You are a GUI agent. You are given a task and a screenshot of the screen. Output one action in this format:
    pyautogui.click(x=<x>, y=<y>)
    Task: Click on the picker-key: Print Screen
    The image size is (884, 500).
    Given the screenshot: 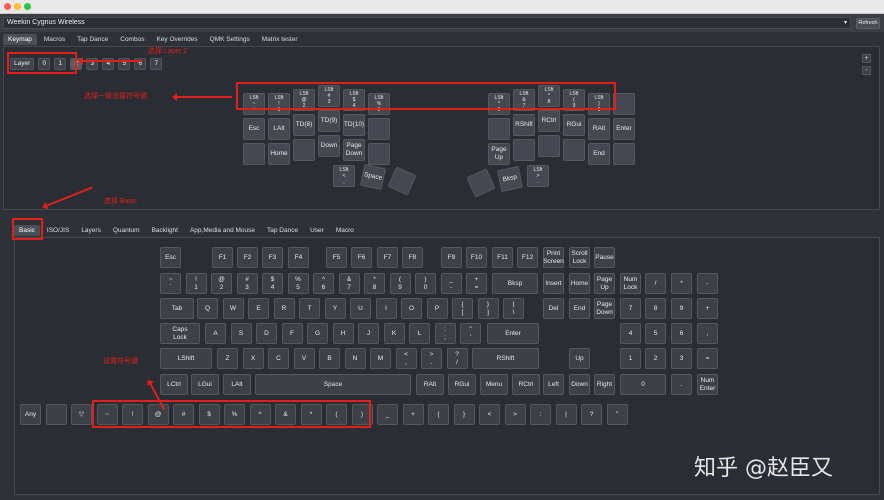 What is the action you would take?
    pyautogui.click(x=553, y=257)
    